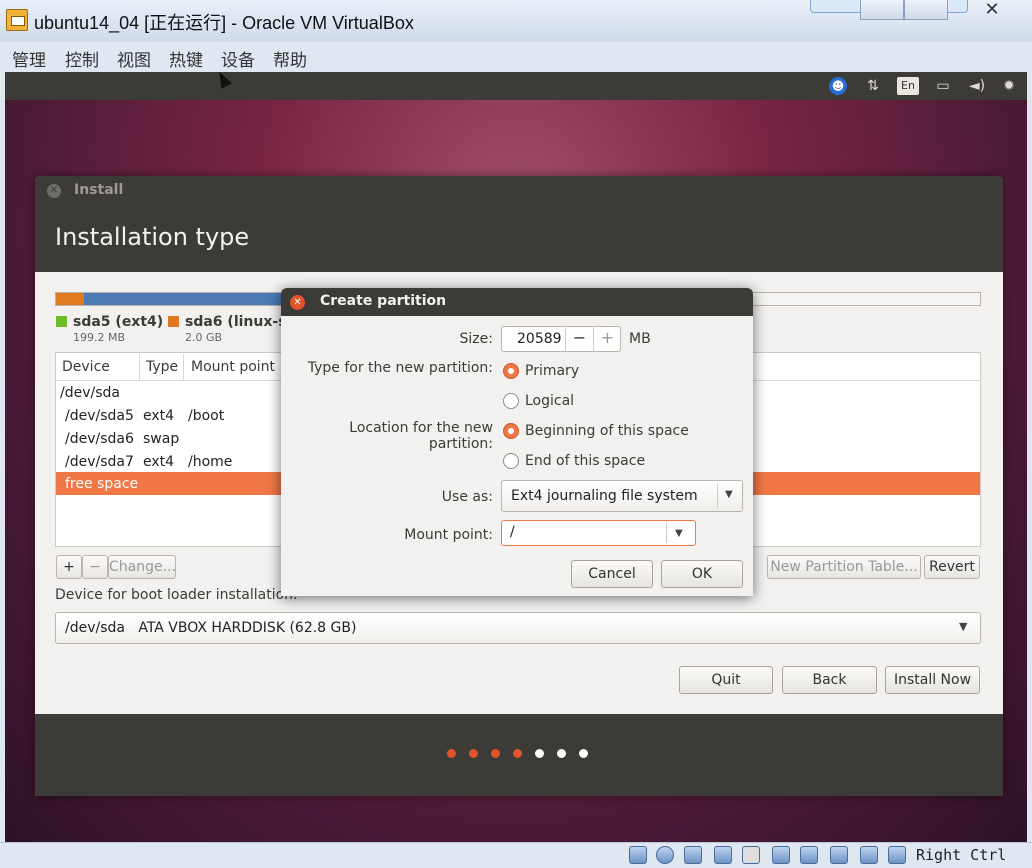 The height and width of the screenshot is (868, 1032). What do you see at coordinates (717, 496) in the screenshot?
I see `combo-divider` at bounding box center [717, 496].